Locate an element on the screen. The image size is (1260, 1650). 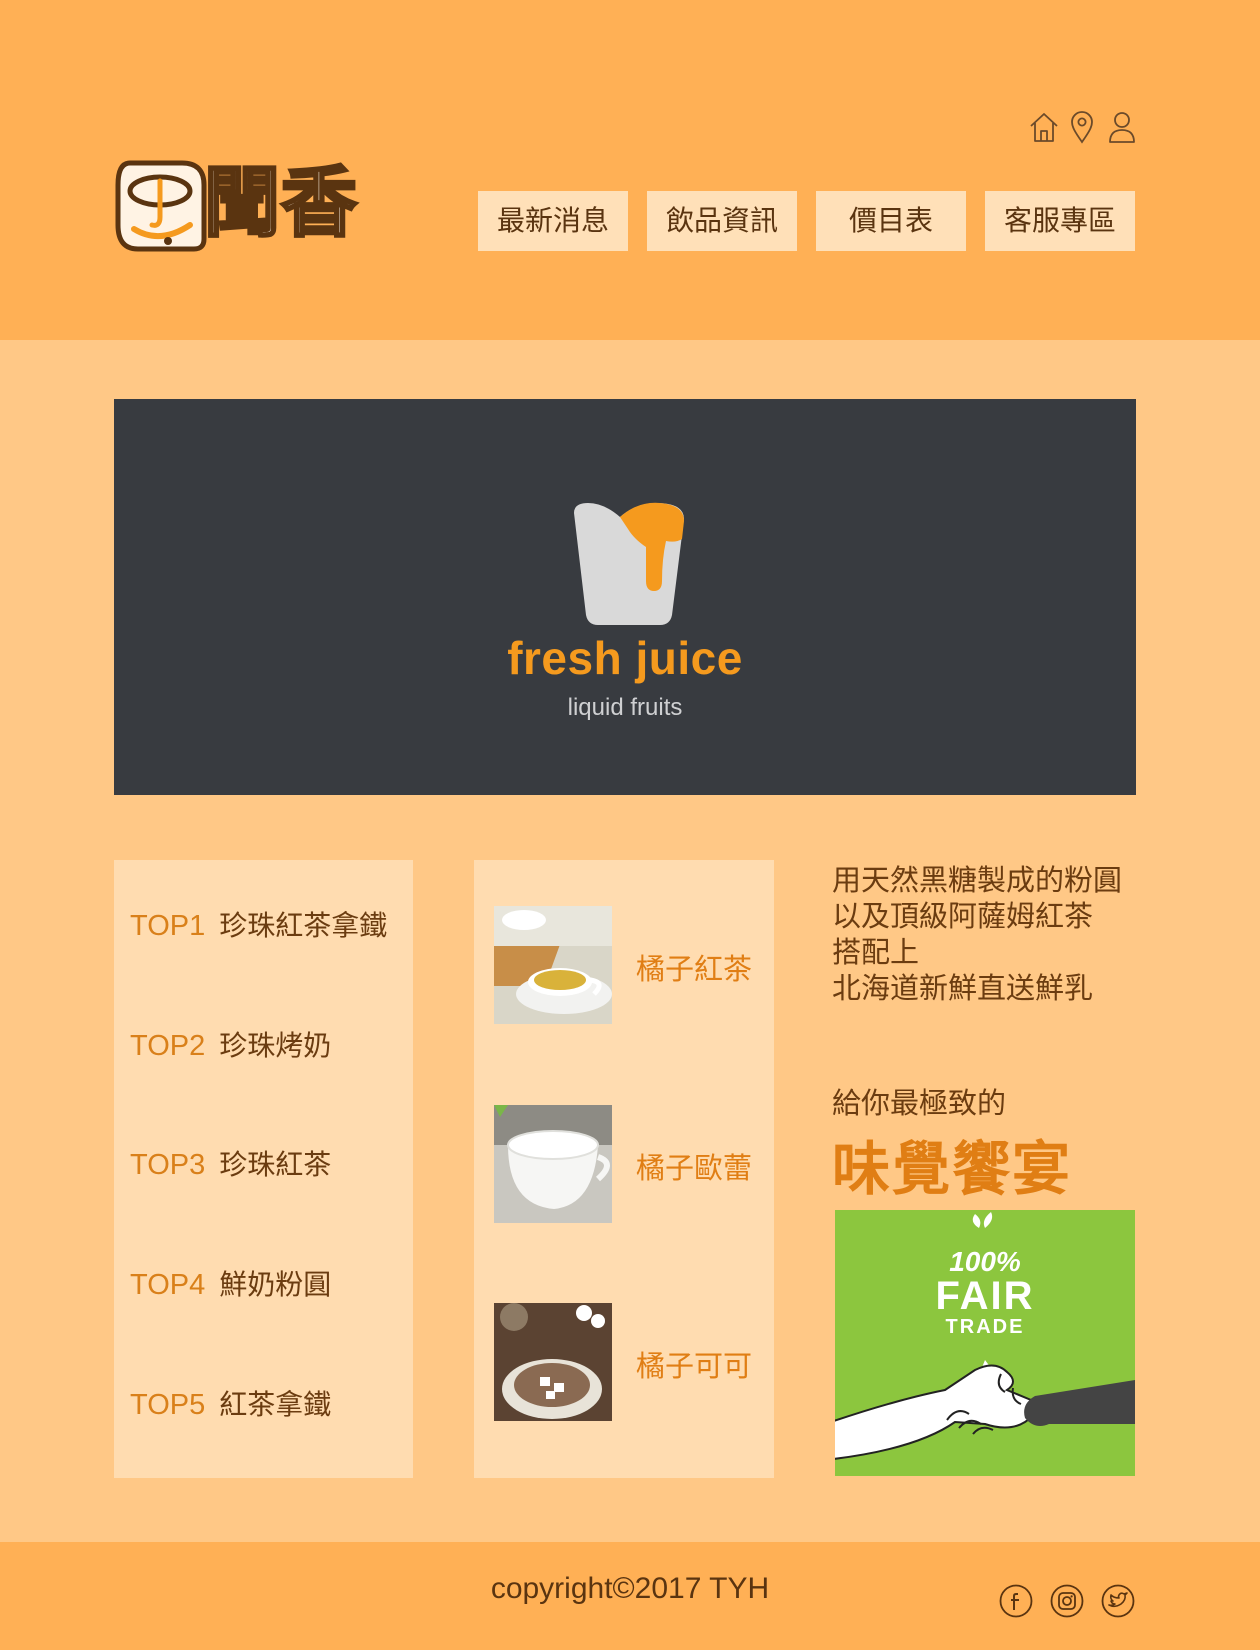
fair-trade-title: FAIR is located at coordinates (985, 1296).